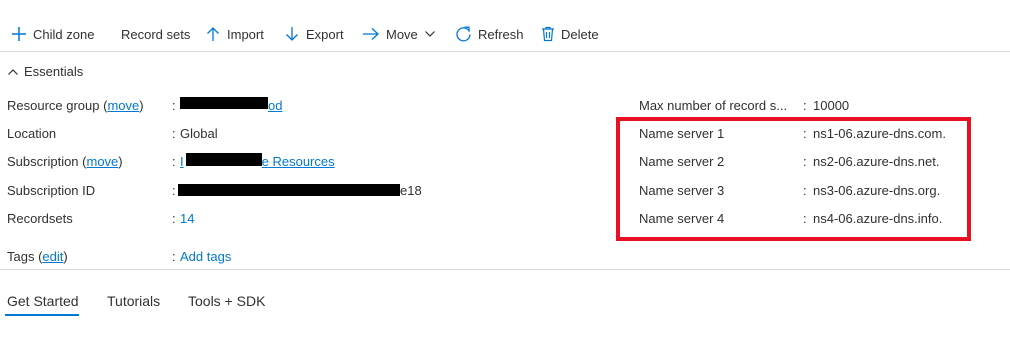  What do you see at coordinates (133, 301) in the screenshot?
I see `tab-tutorials: Tutorials` at bounding box center [133, 301].